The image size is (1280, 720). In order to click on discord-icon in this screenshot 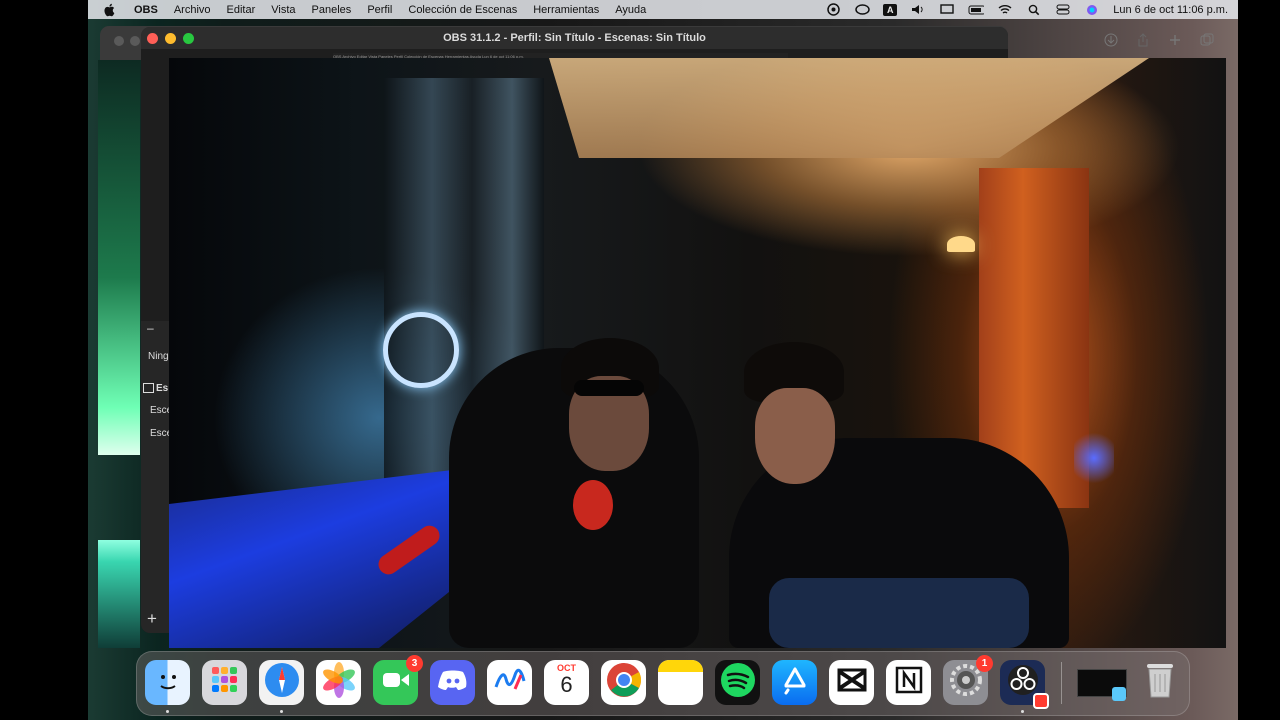, I will do `click(452, 683)`.